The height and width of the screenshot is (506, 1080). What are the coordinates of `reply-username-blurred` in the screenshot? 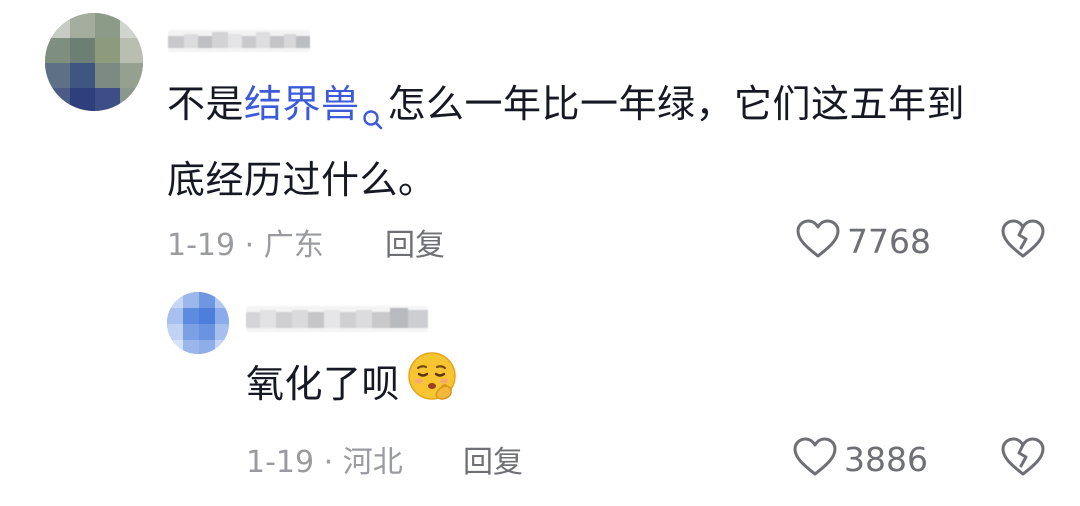 It's located at (337, 319).